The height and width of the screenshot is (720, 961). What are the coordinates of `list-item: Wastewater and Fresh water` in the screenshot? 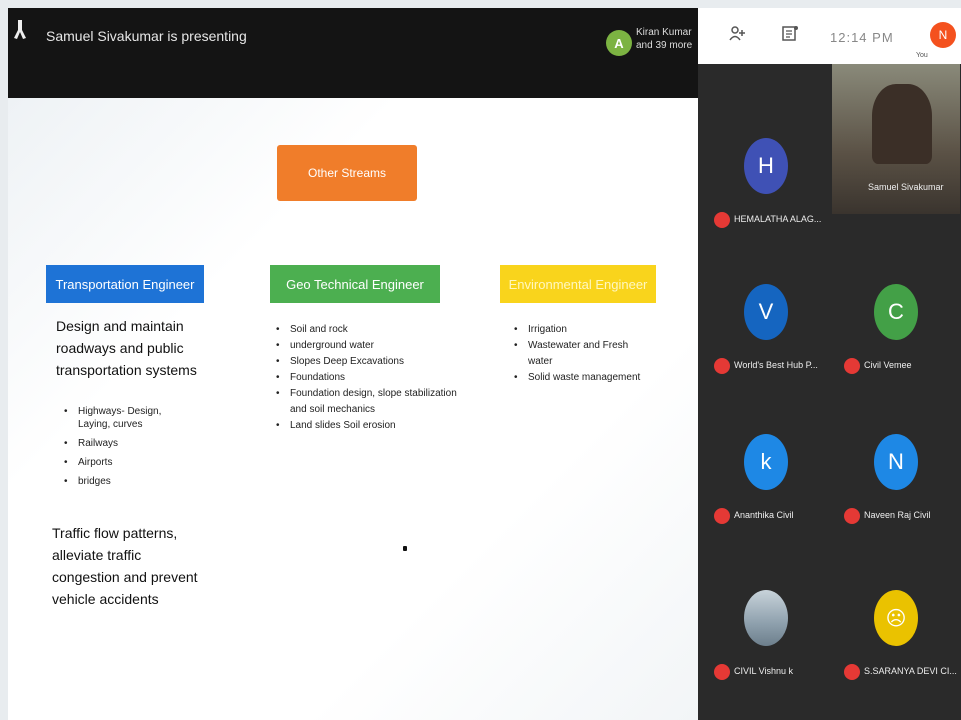 It's located at (584, 354).